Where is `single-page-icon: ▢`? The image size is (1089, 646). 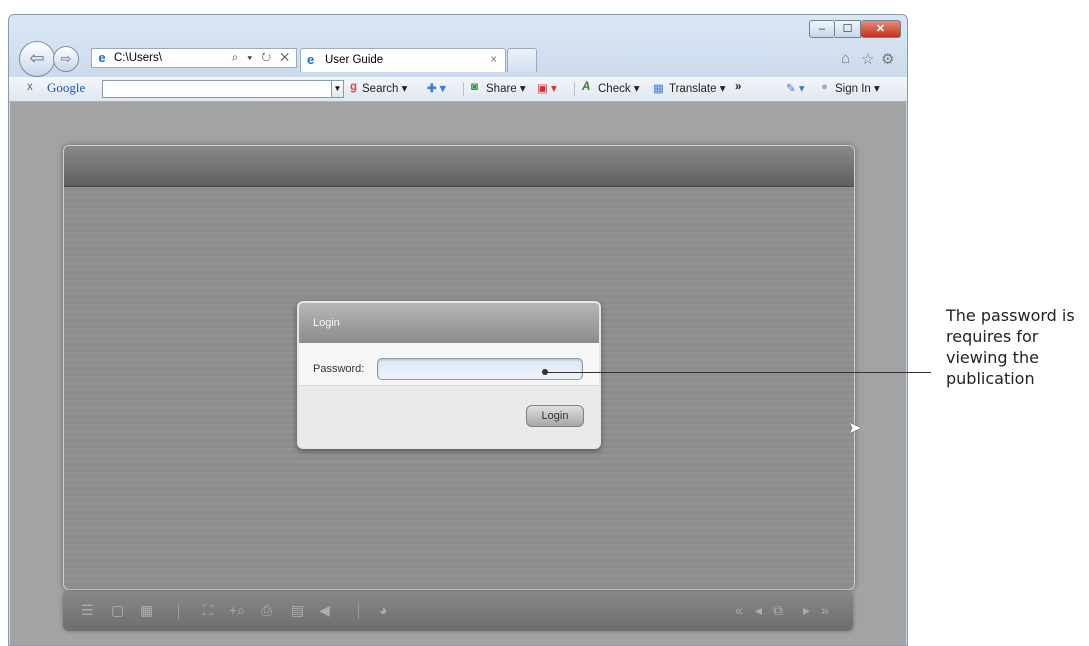 single-page-icon: ▢ is located at coordinates (117, 610).